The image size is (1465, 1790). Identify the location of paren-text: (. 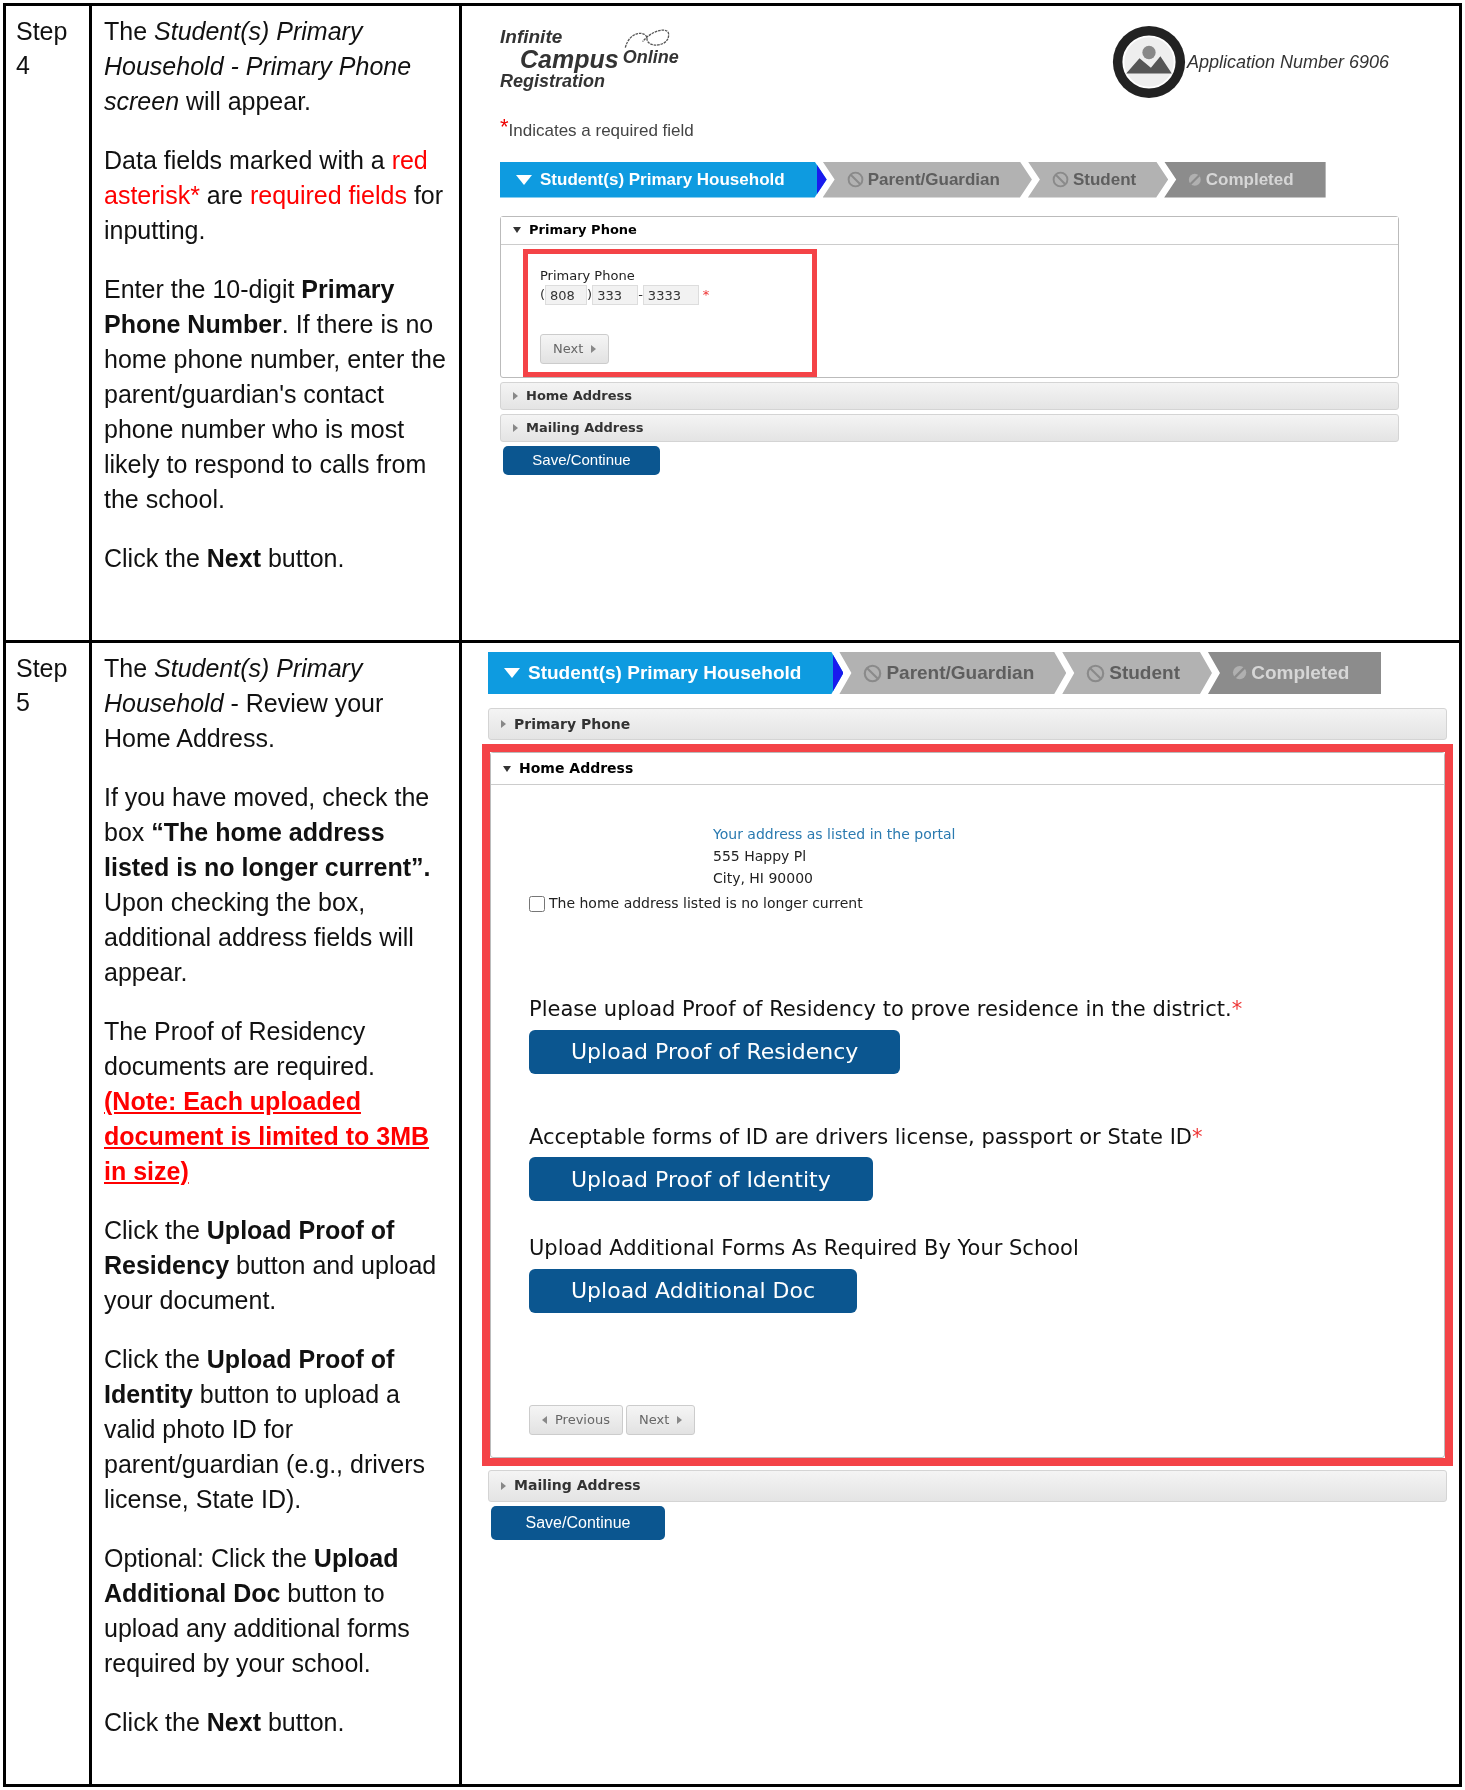
(543, 295).